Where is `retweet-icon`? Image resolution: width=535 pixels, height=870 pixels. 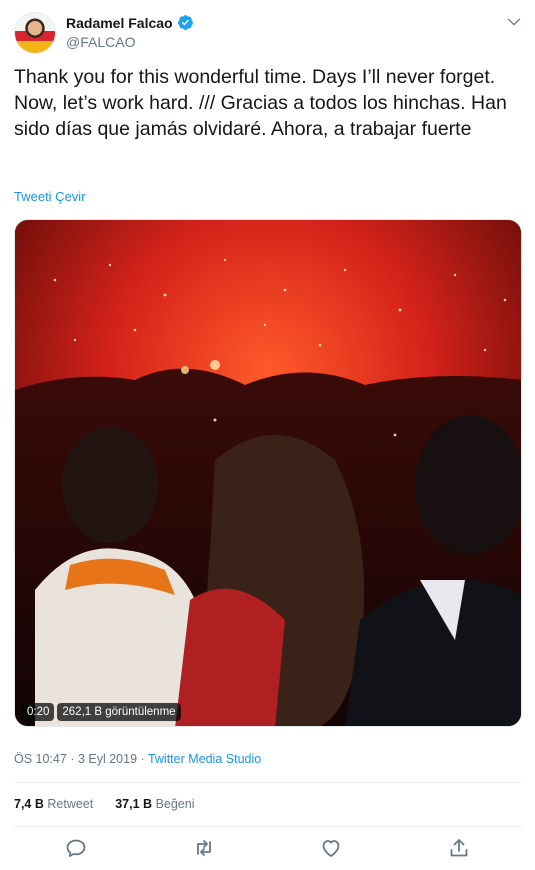 retweet-icon is located at coordinates (204, 848).